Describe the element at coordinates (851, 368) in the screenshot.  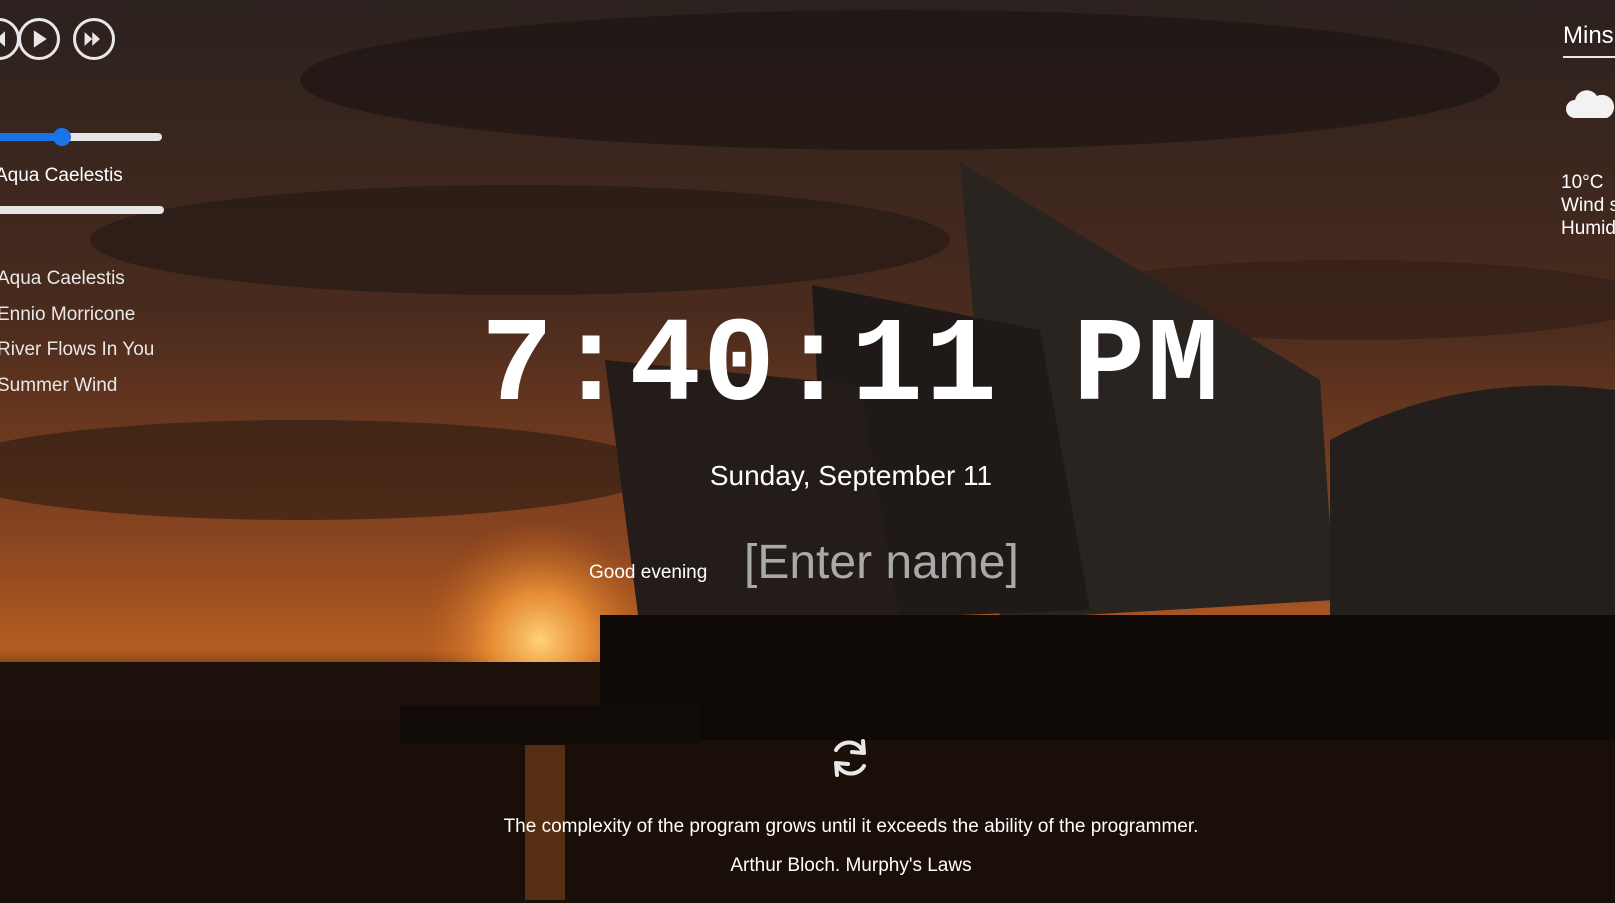
I see `clock-time: 7:40:11 PM` at that location.